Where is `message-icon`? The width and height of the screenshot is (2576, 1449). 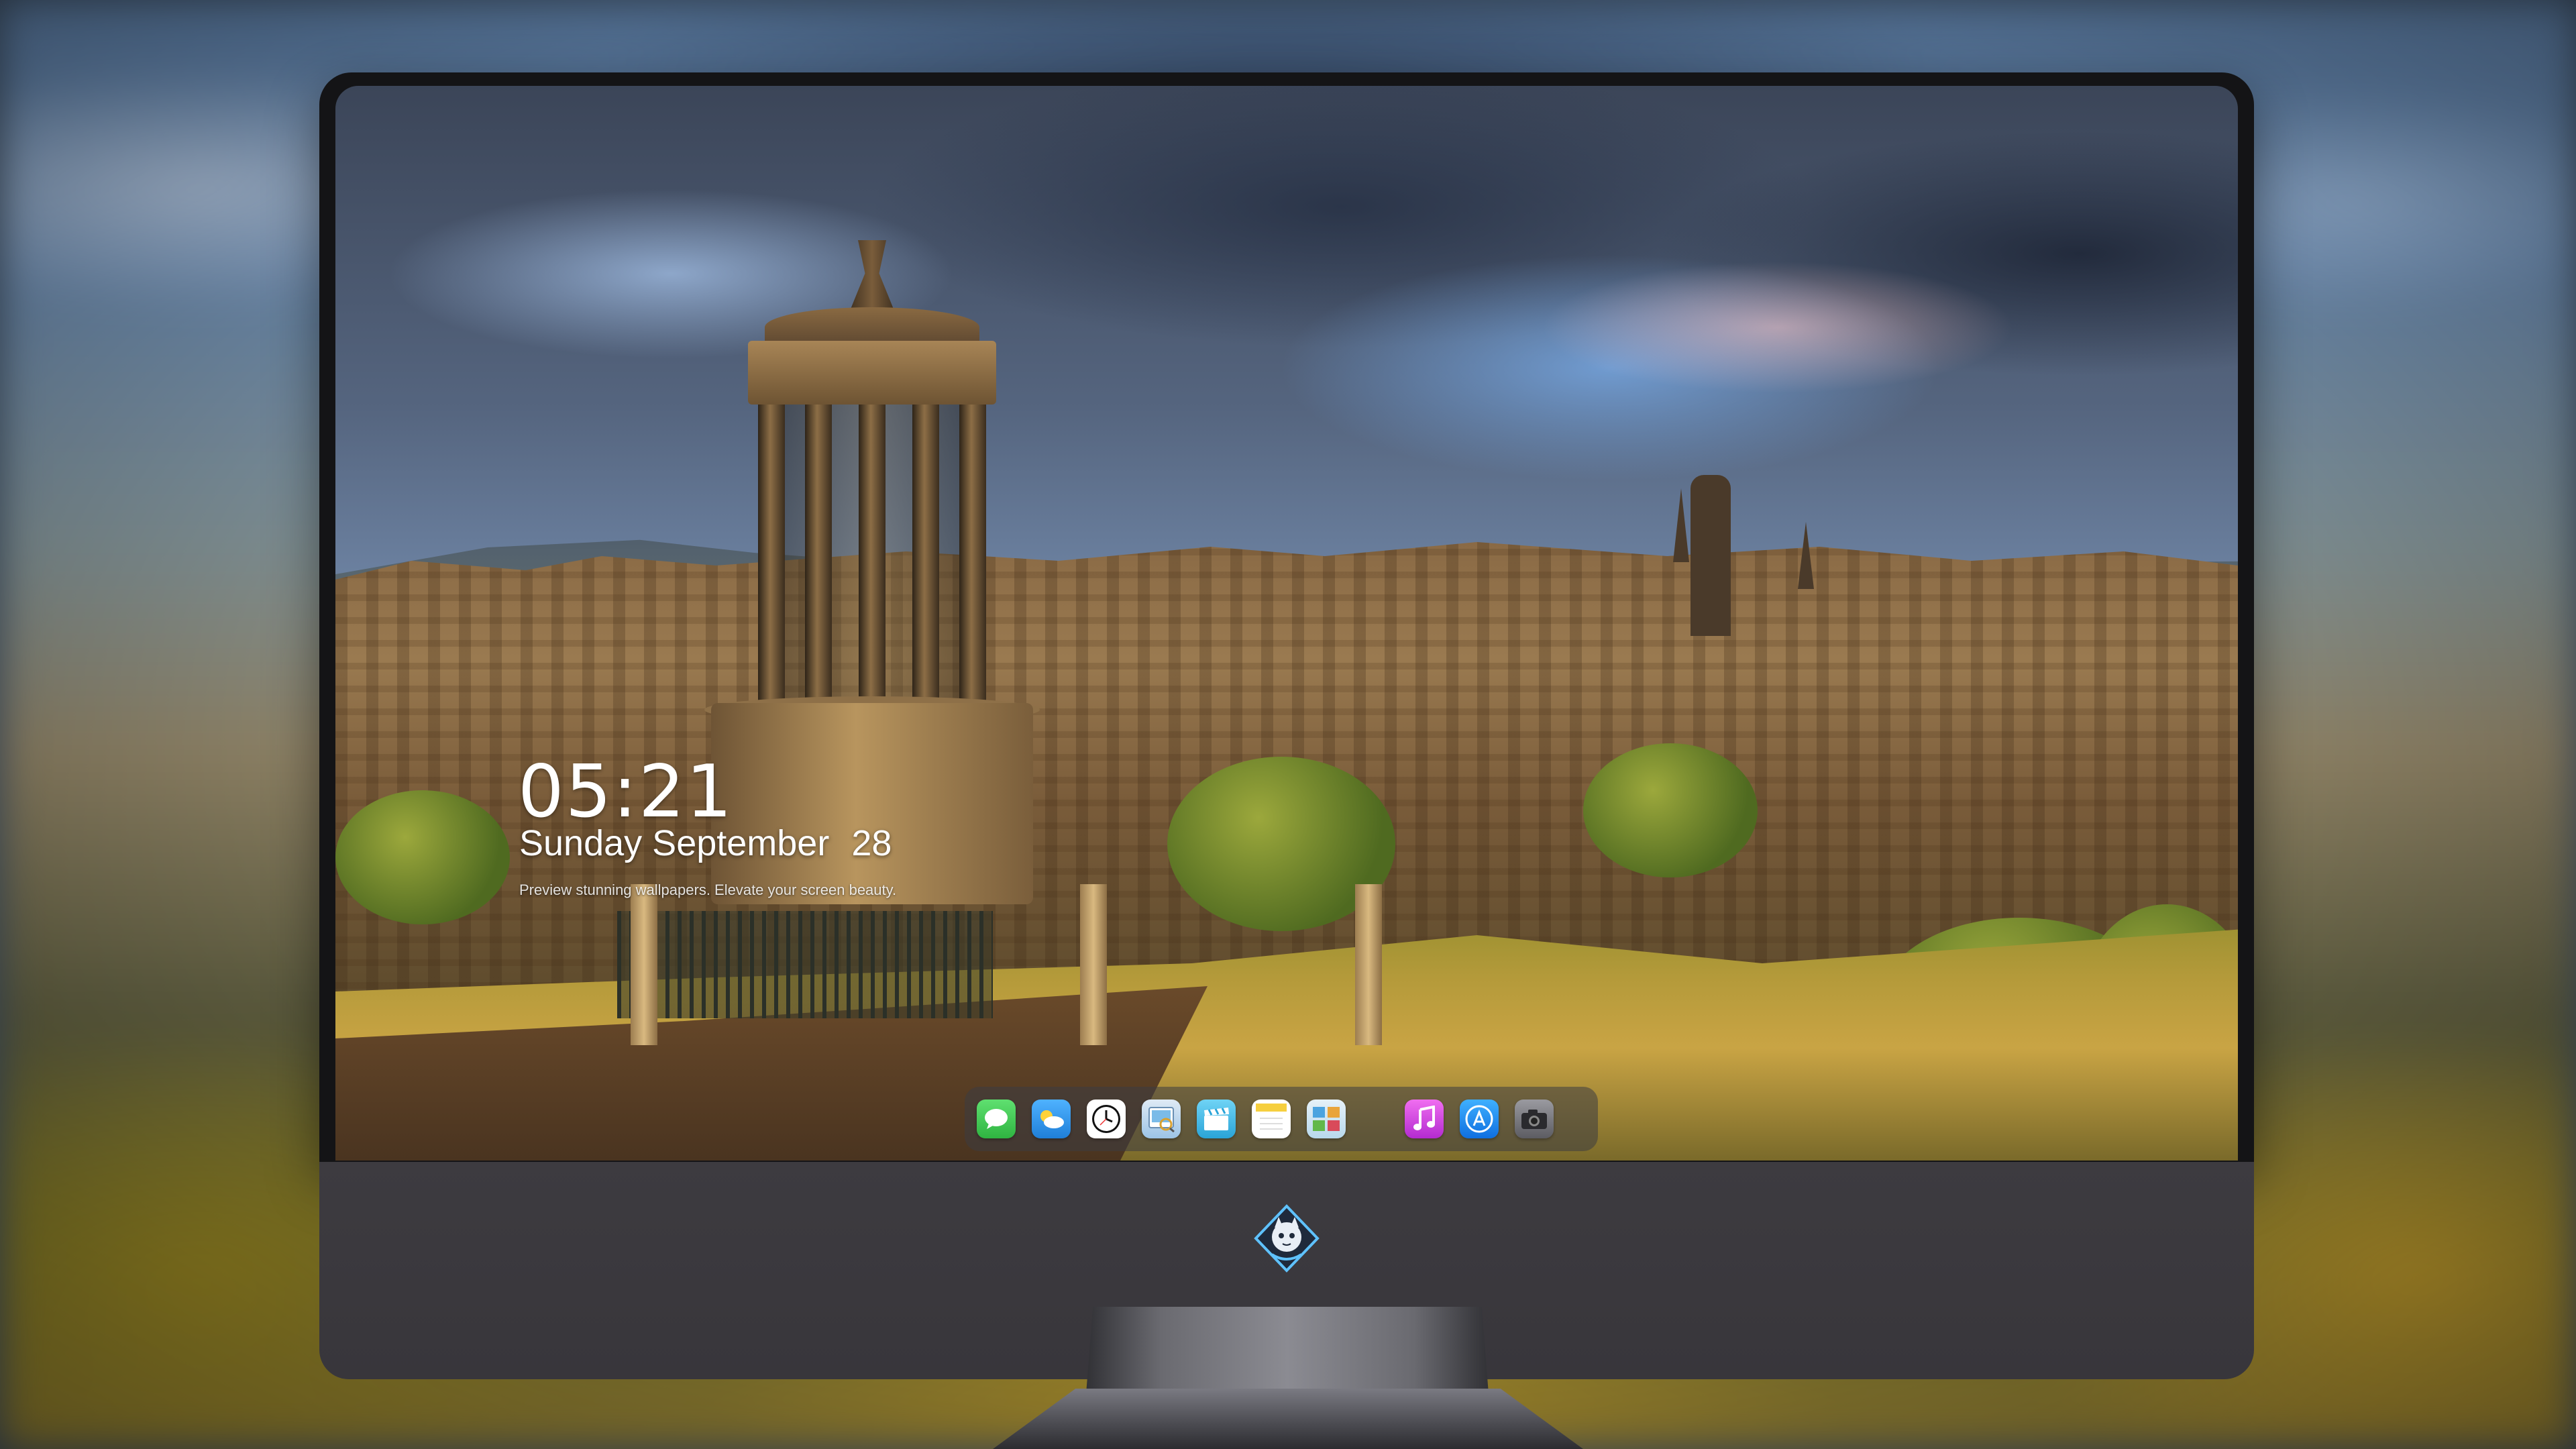
message-icon is located at coordinates (996, 1118).